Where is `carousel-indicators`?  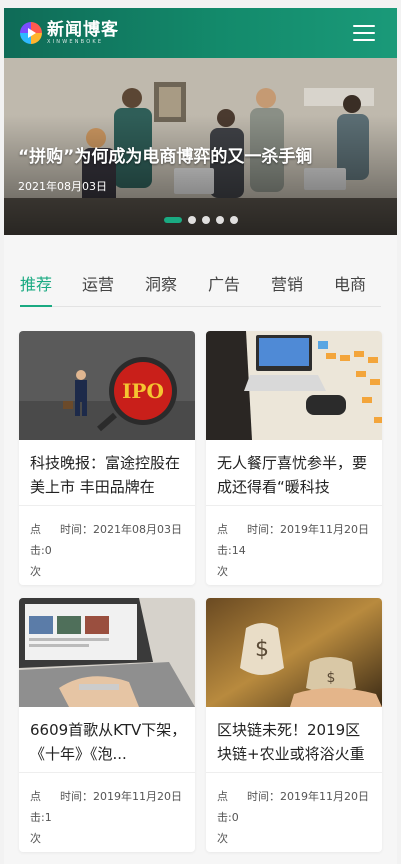
carousel-indicators is located at coordinates (201, 220).